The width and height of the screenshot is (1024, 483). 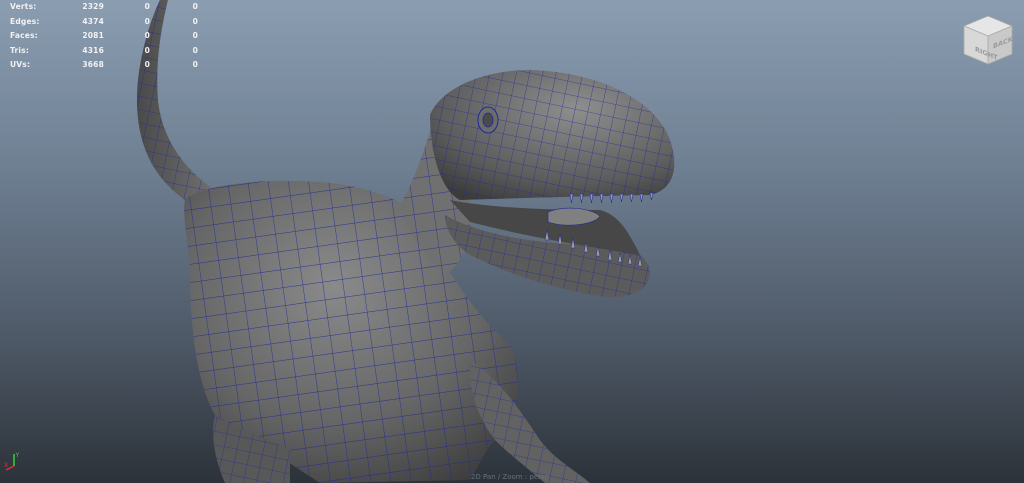 What do you see at coordinates (20, 64) in the screenshot?
I see `hud-label: UVs:` at bounding box center [20, 64].